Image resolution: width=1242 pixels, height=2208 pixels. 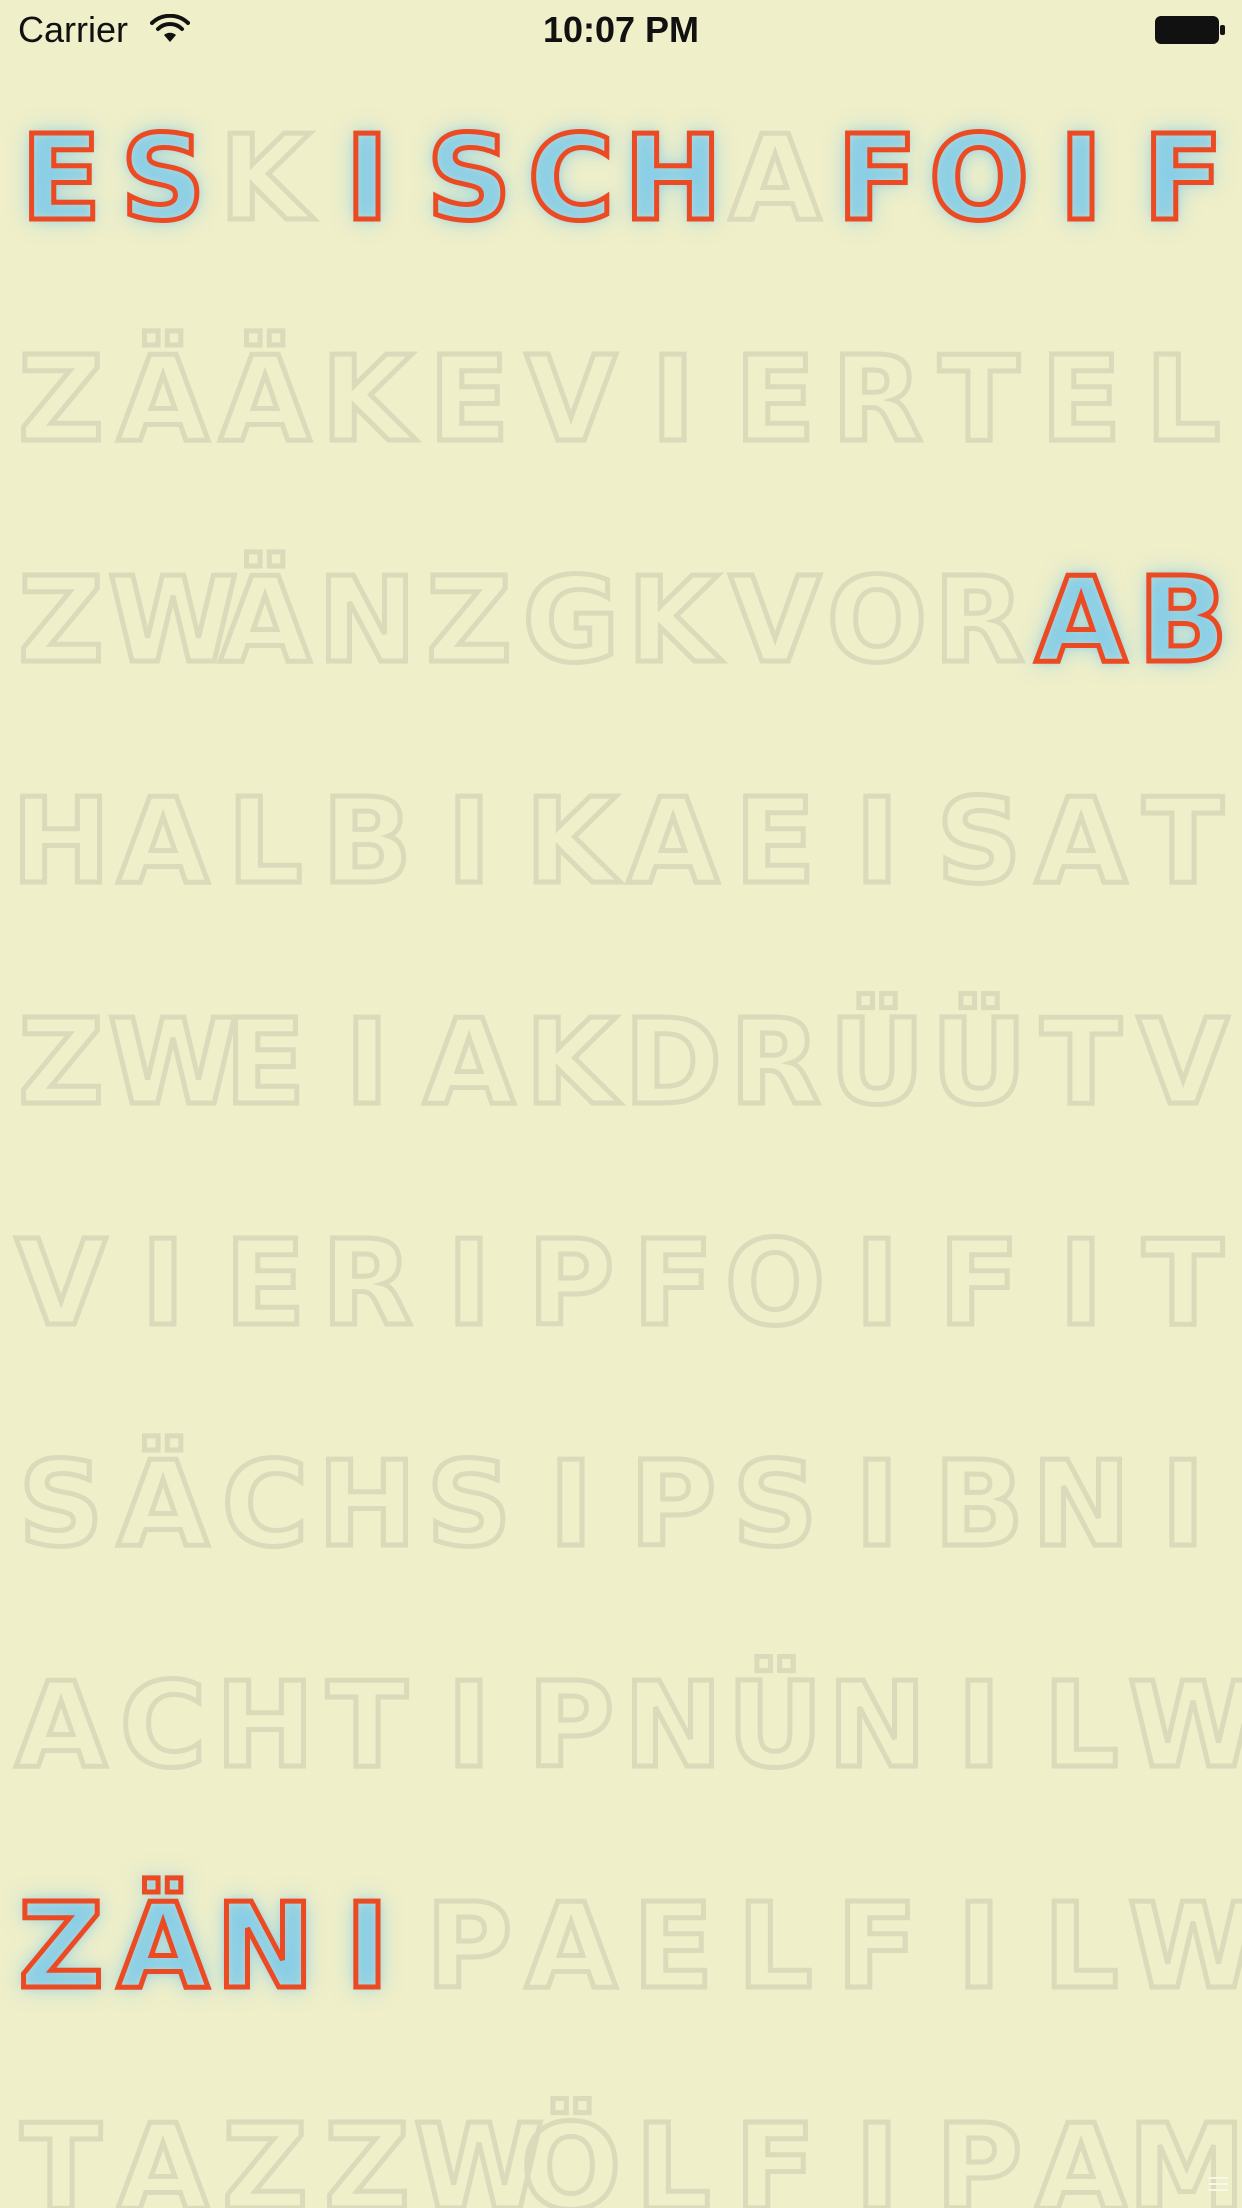 I want to click on clock-letter-active: O, so click(x=978, y=178).